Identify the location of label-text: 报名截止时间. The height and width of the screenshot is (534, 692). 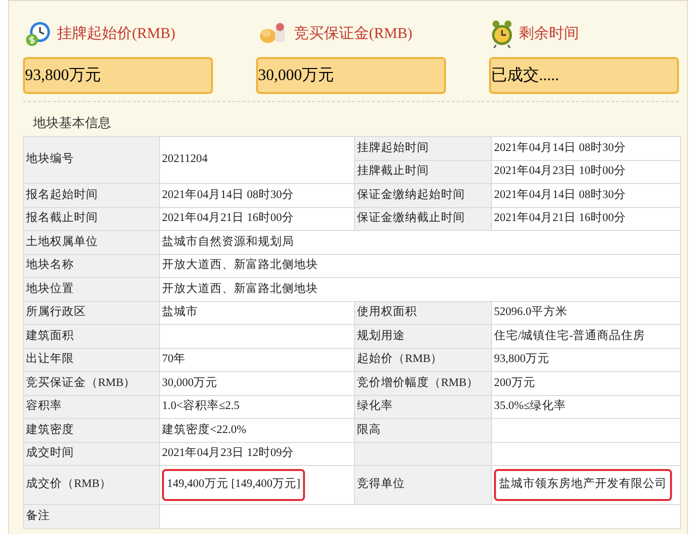
(62, 218).